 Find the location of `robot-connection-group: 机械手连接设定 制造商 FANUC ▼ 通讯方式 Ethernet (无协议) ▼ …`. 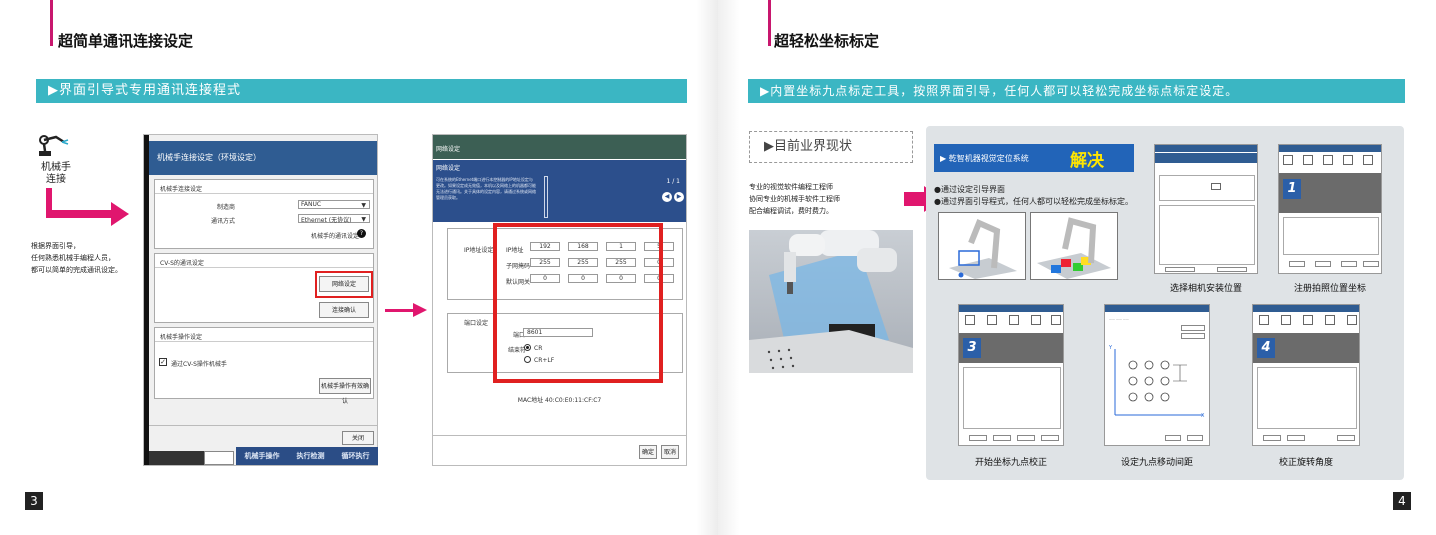

robot-connection-group: 机械手连接设定 制造商 FANUC ▼ 通讯方式 Ethernet (无协议) ▼ … is located at coordinates (264, 214).